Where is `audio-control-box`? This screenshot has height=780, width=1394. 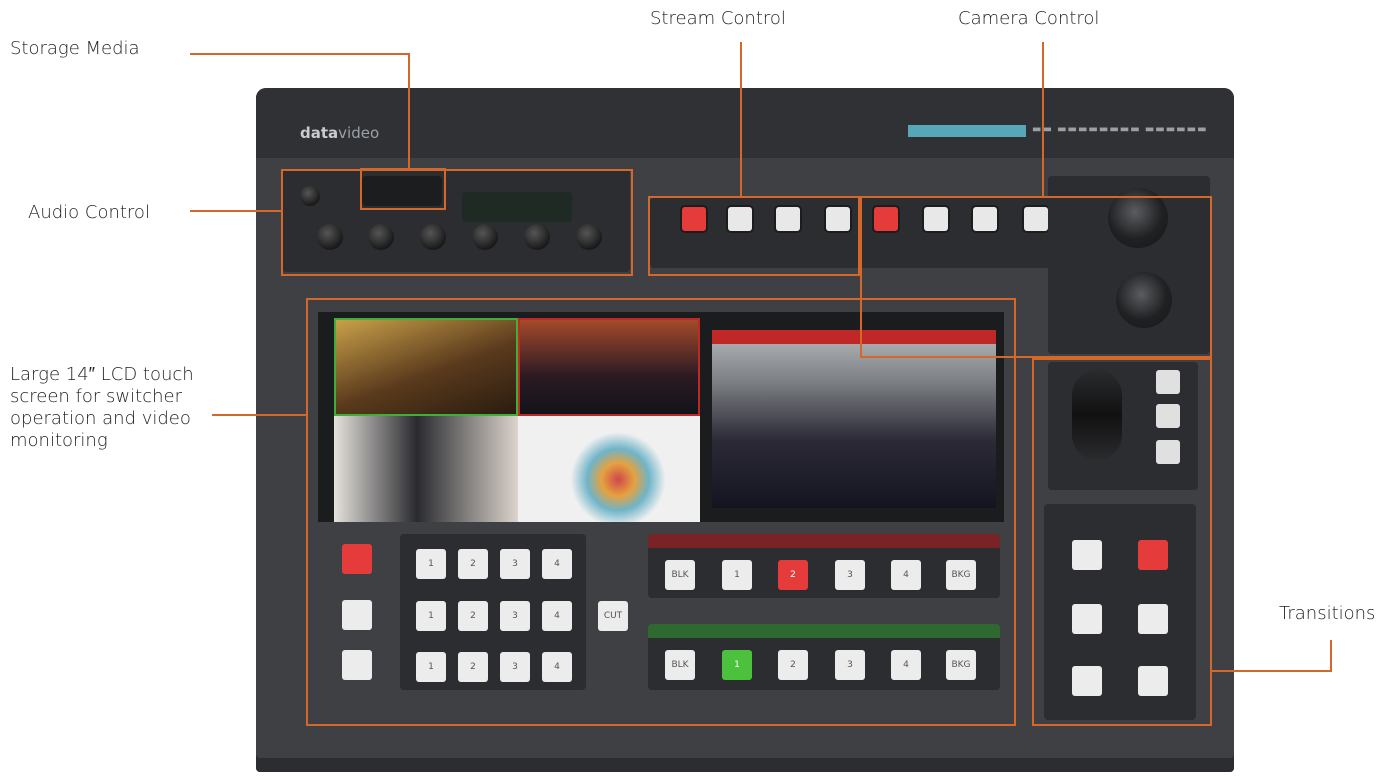 audio-control-box is located at coordinates (457, 222).